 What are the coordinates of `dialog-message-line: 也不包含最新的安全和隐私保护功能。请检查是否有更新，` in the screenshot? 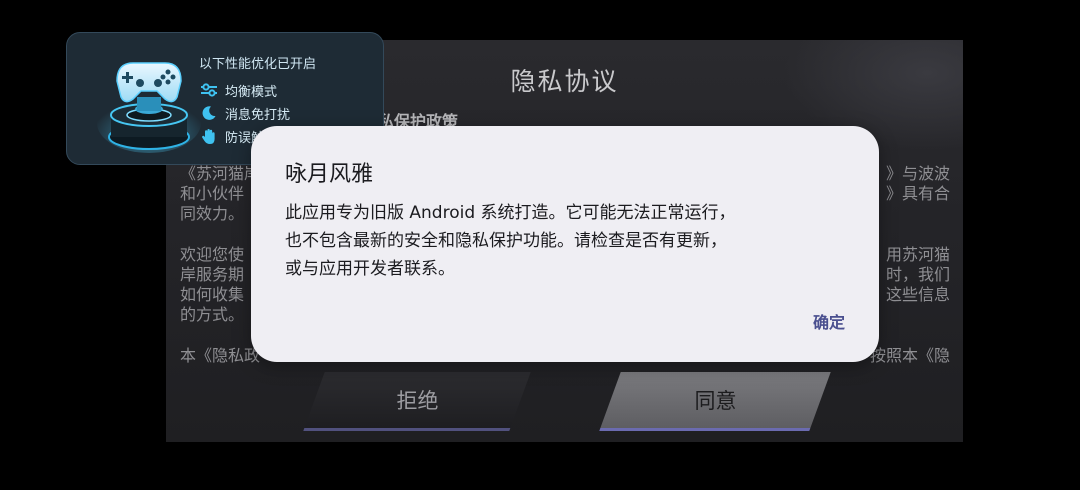 It's located at (506, 241).